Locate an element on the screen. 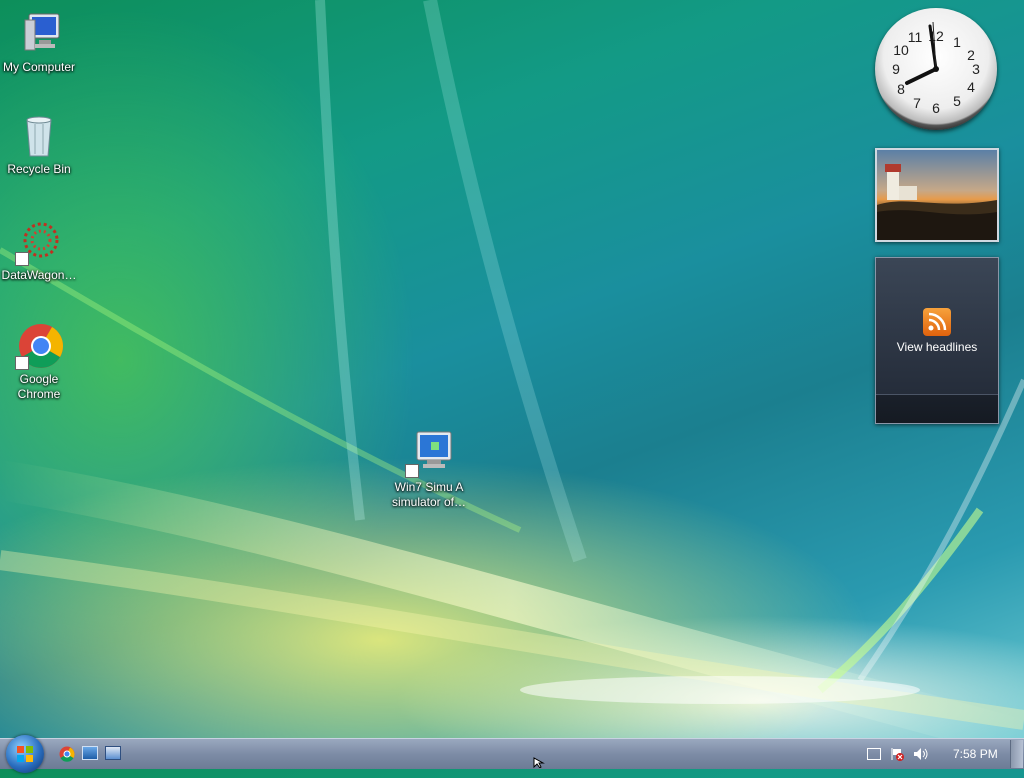 Image resolution: width=1024 pixels, height=778 pixels. quicklaunch-chrome is located at coordinates (67, 754).